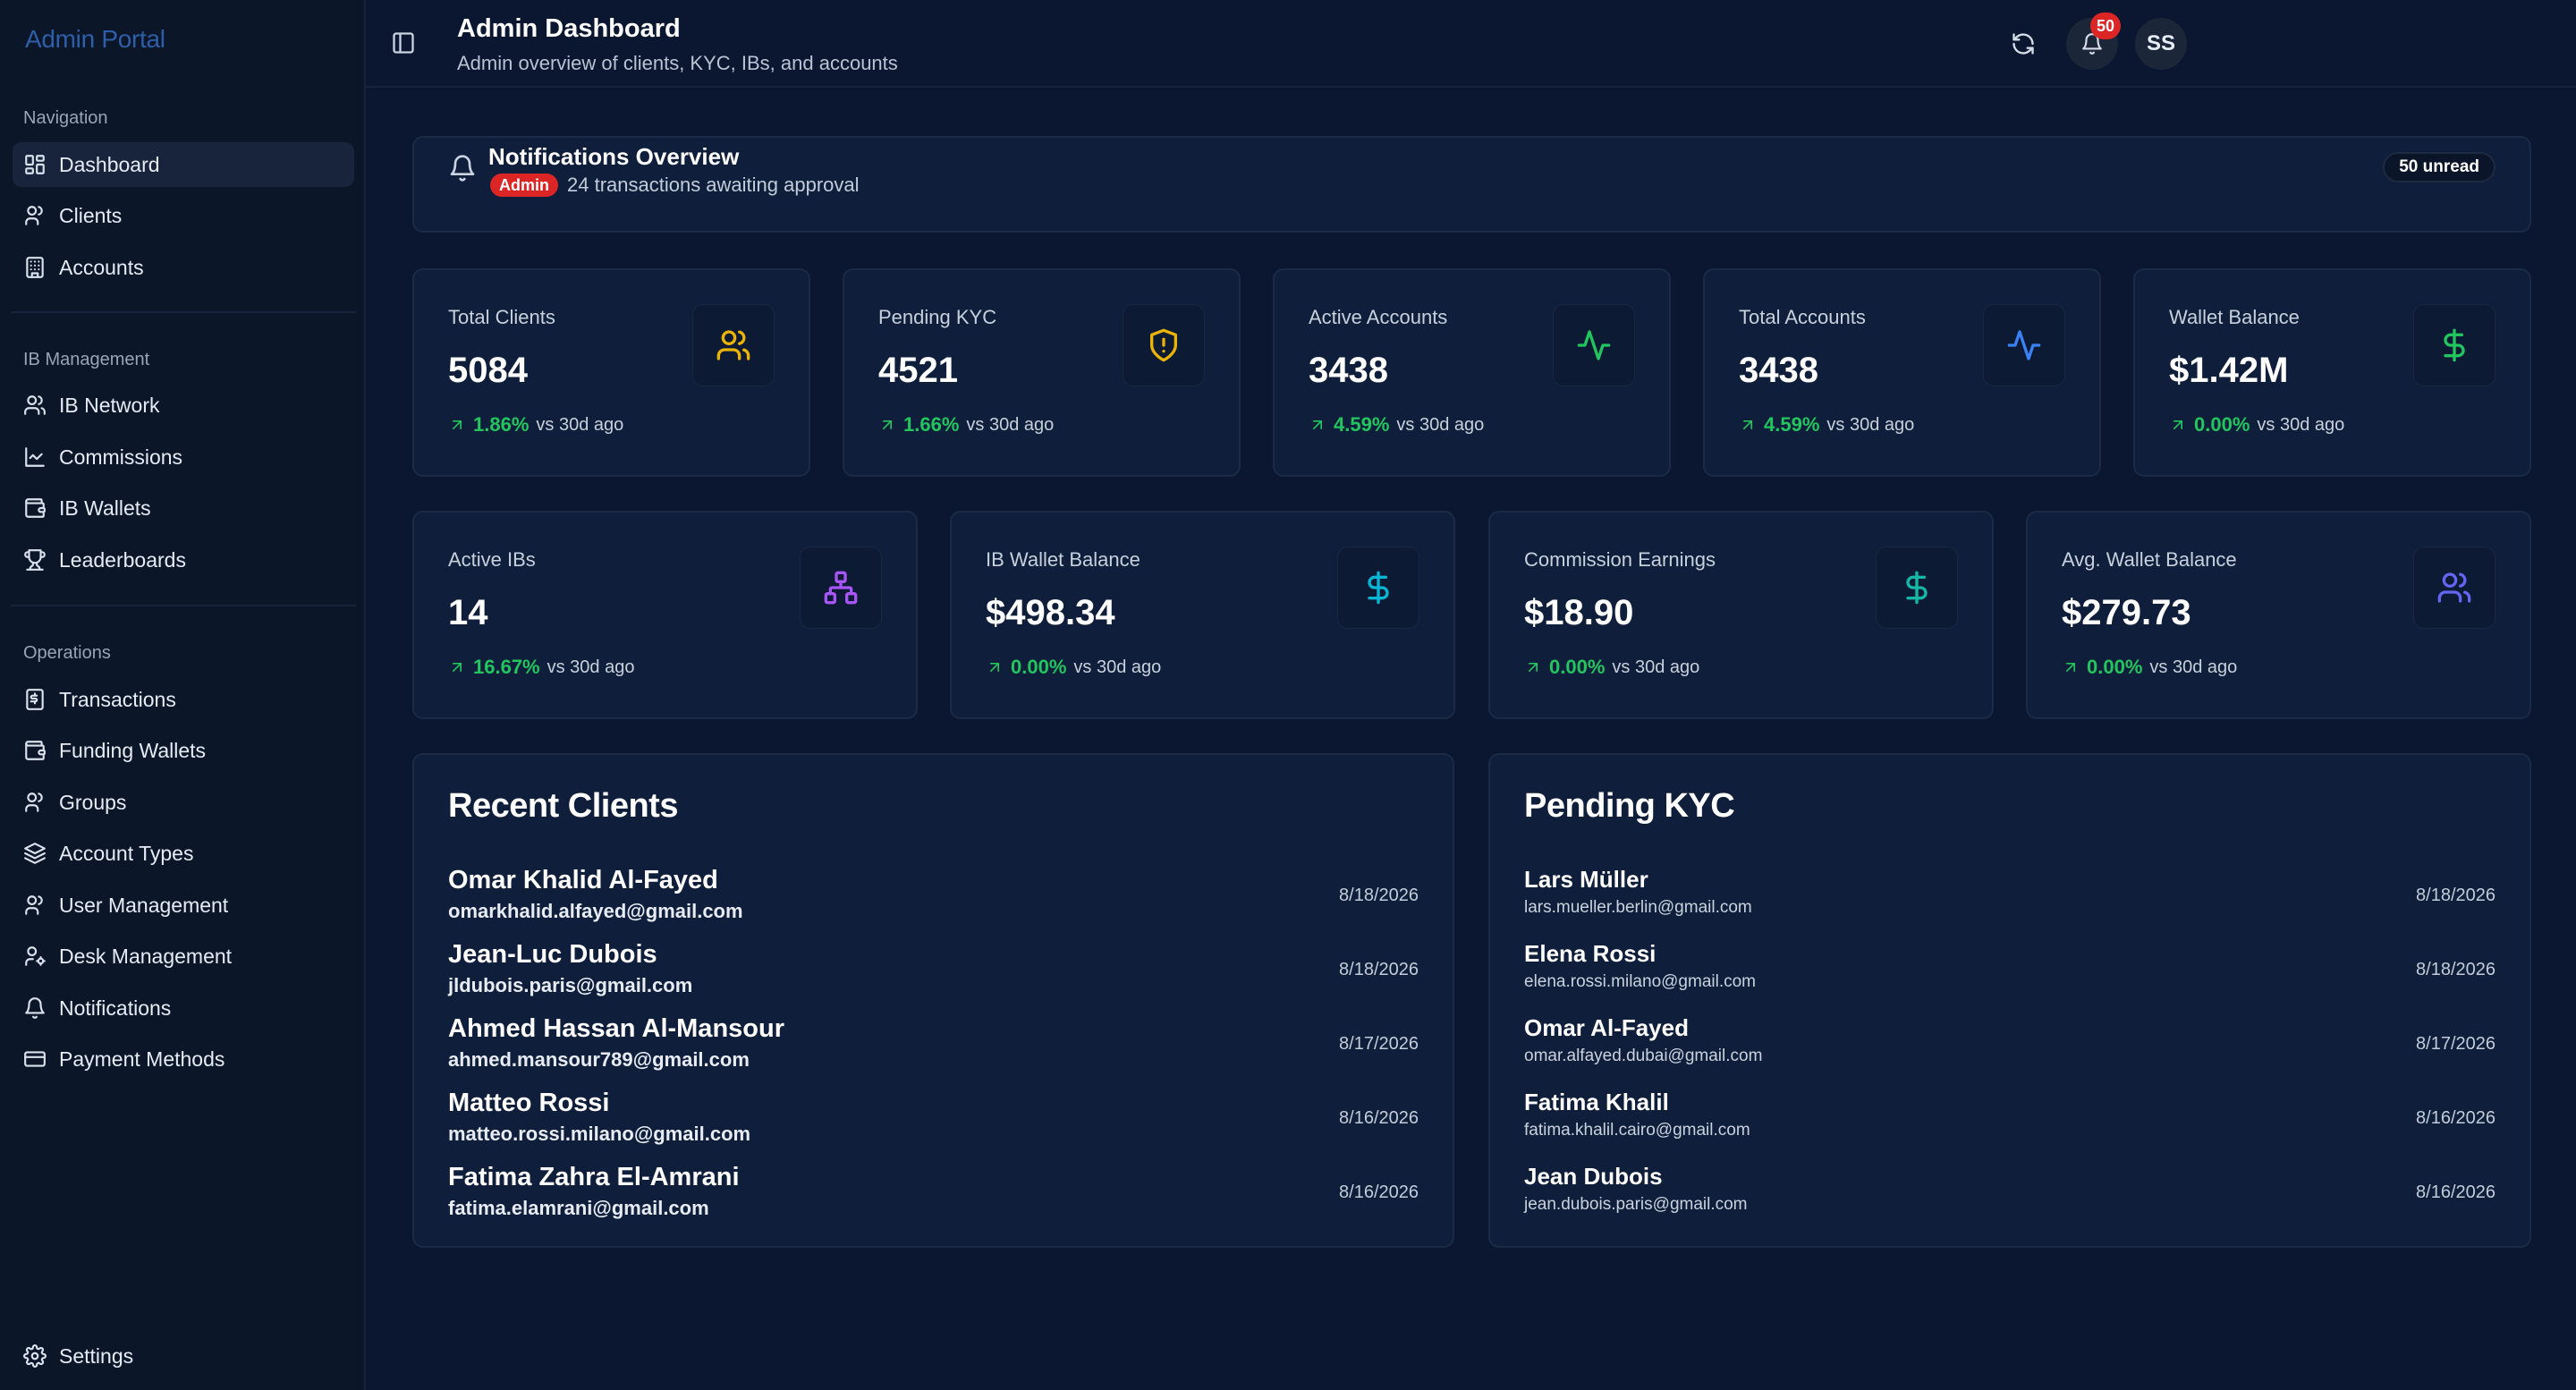 The height and width of the screenshot is (1390, 2576). Describe the element at coordinates (2332, 372) in the screenshot. I see `stat-card: Wallet Balance $1.42M 0.00% vs 30d ago` at that location.